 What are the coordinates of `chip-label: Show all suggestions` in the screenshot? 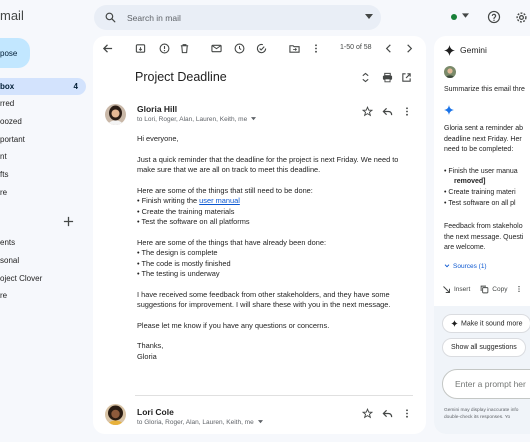 It's located at (484, 347).